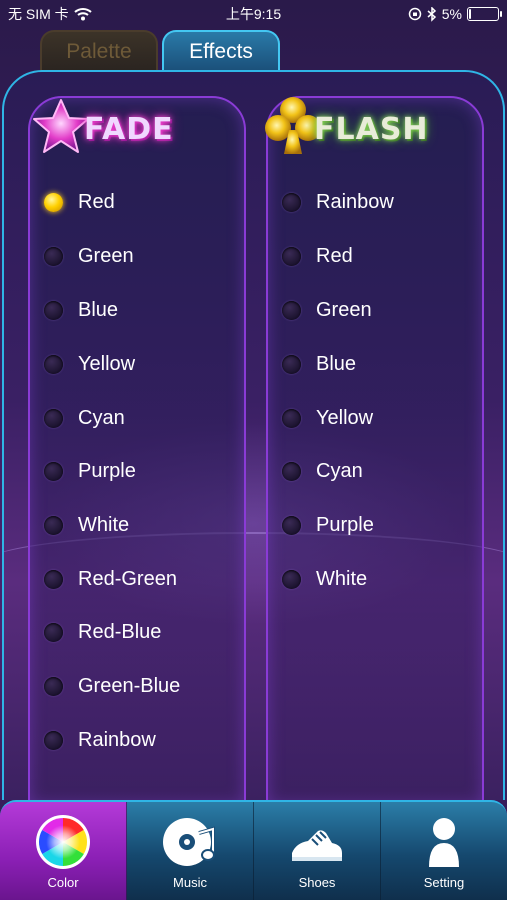 The width and height of the screenshot is (507, 900). I want to click on fade-option-cyan: Cyan, so click(84, 418).